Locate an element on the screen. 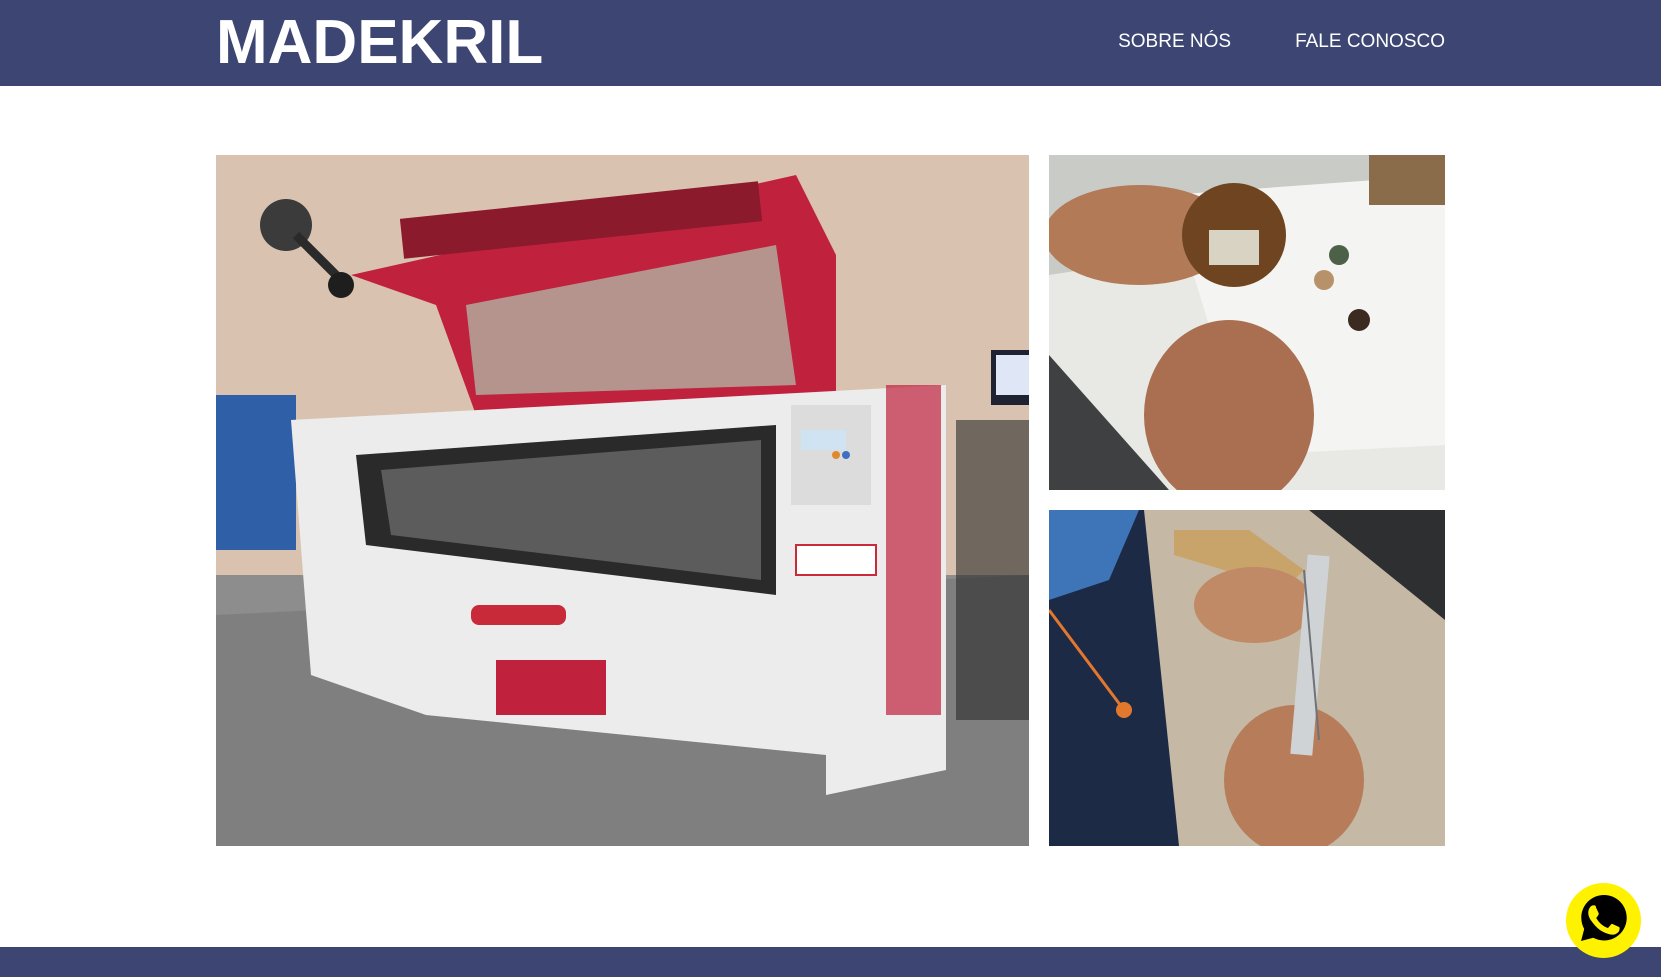 The width and height of the screenshot is (1661, 977). main-nav: SOBRE NÓS FALE CONOSCO is located at coordinates (1281, 42).